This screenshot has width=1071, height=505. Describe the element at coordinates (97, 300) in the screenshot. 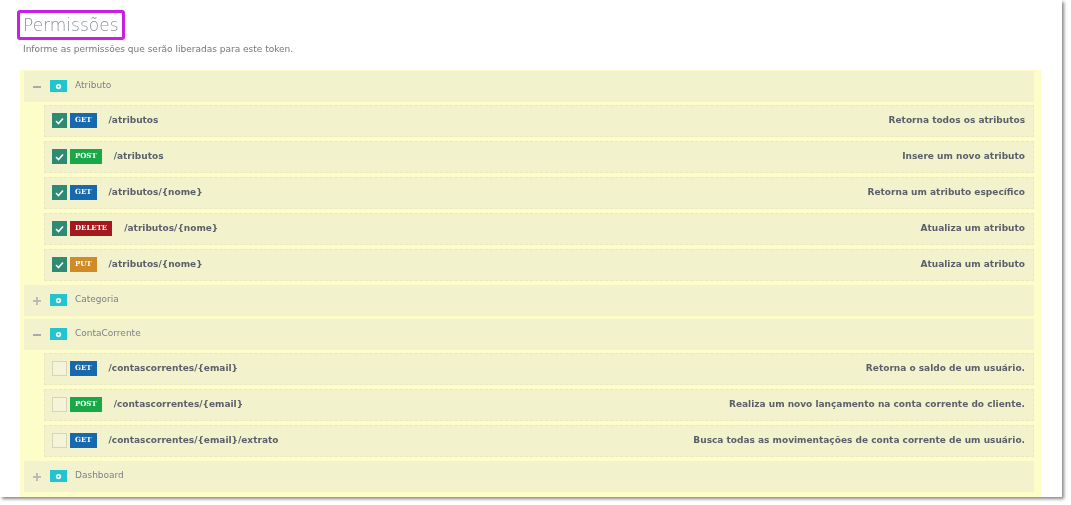

I see `group-name: Categoria` at that location.